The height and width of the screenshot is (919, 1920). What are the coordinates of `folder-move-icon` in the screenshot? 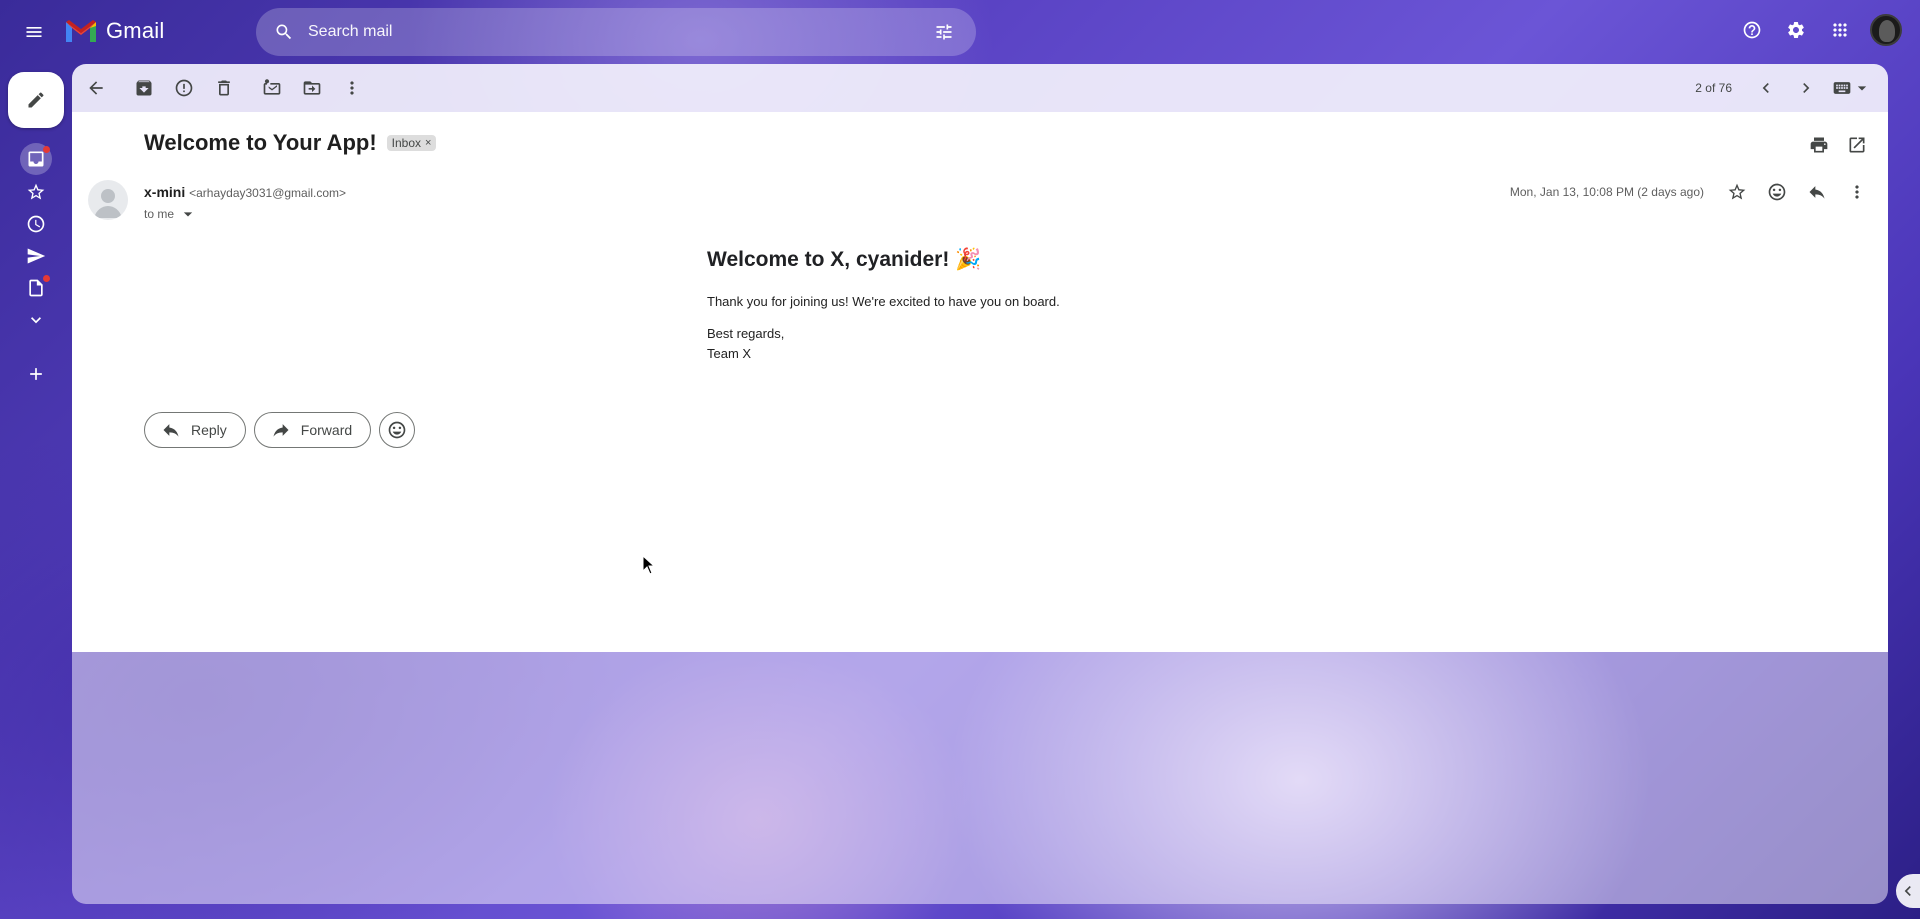 It's located at (312, 88).